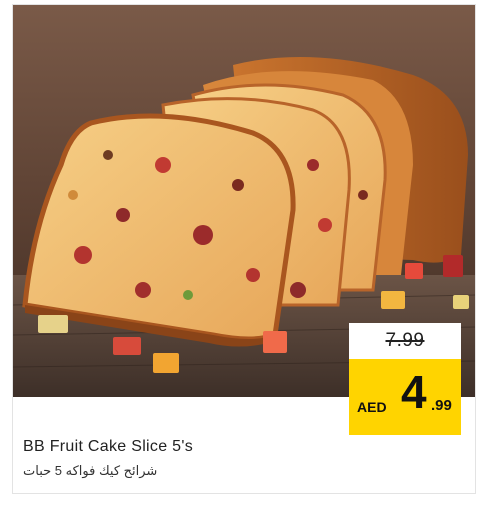 The image size is (489, 512). I want to click on new-price-integer: 4, so click(414, 392).